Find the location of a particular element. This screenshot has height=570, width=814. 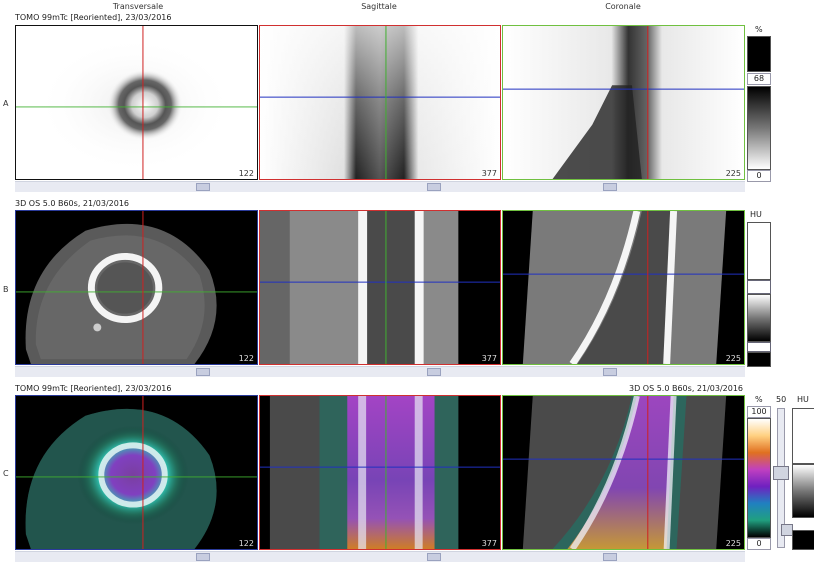

scale-c-unit-pet: % is located at coordinates (759, 399).